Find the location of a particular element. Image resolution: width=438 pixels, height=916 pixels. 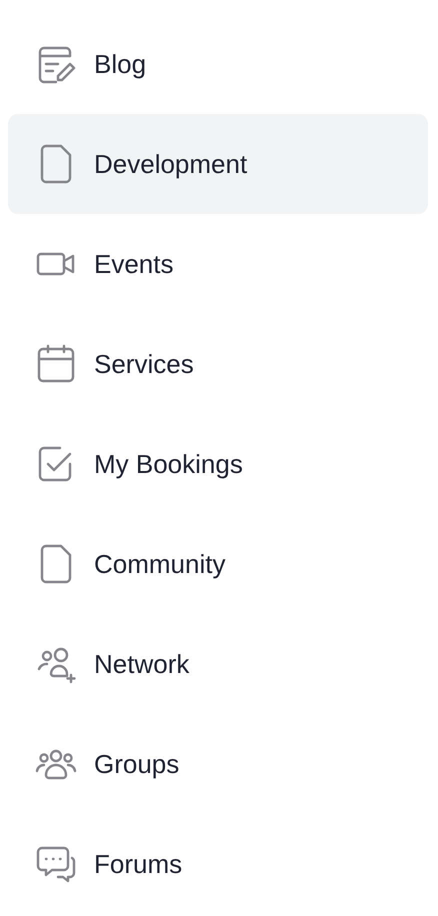

menu-item: Community is located at coordinates (218, 564).